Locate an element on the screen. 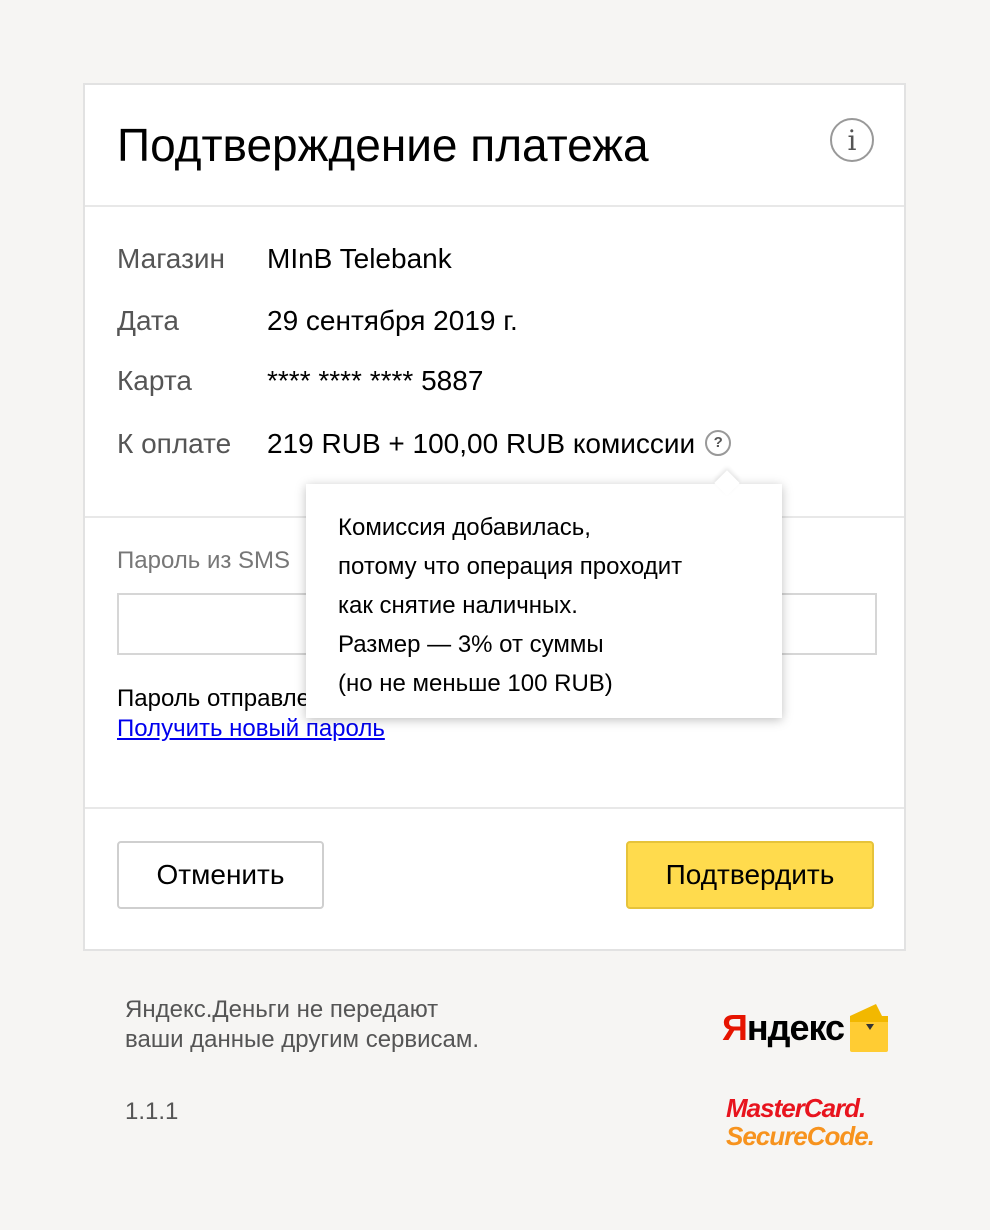 The width and height of the screenshot is (990, 1230). shop-value: MInB Telebank is located at coordinates (359, 258).